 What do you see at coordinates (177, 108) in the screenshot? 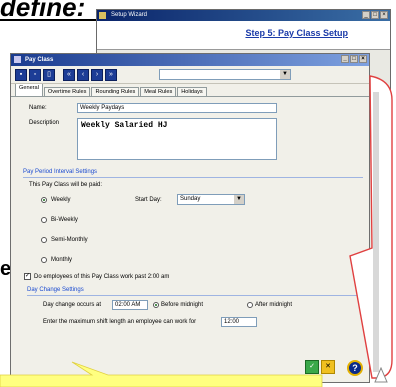
I see `name-field: Weekly Paydays` at bounding box center [177, 108].